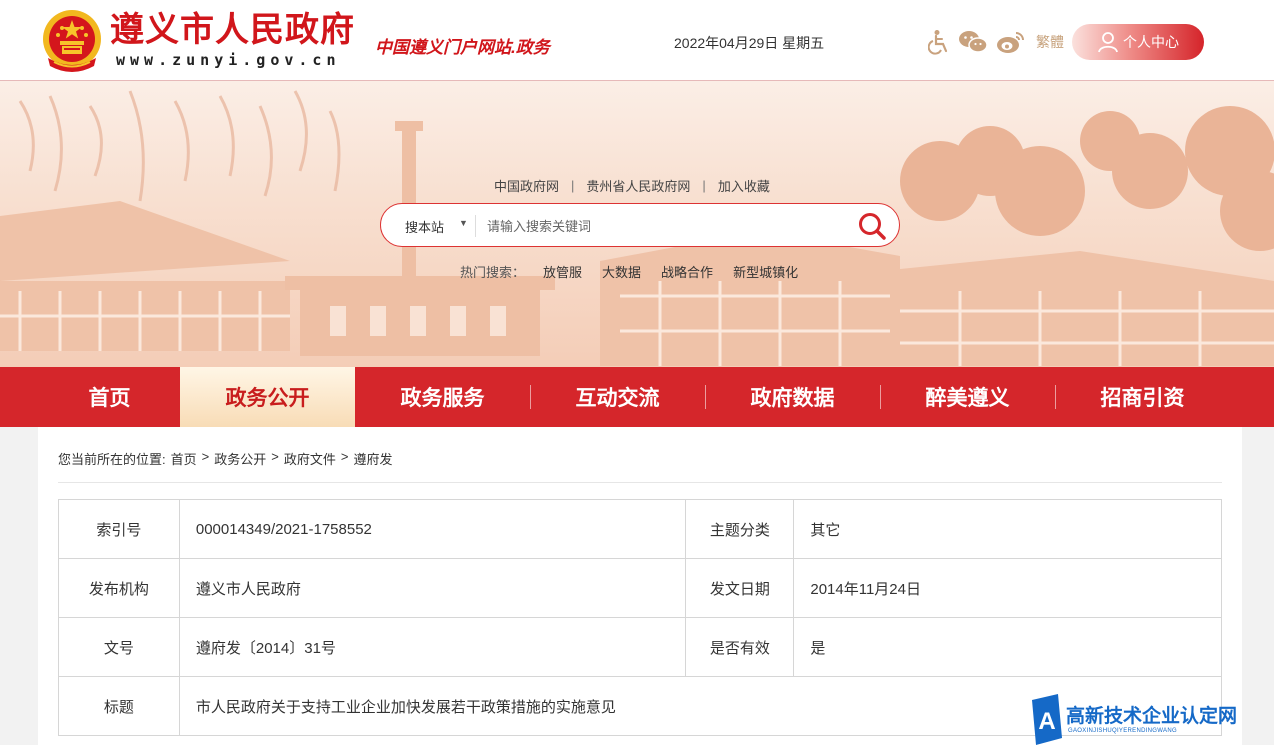  I want to click on nav-government-data: 政府数据, so click(792, 397).